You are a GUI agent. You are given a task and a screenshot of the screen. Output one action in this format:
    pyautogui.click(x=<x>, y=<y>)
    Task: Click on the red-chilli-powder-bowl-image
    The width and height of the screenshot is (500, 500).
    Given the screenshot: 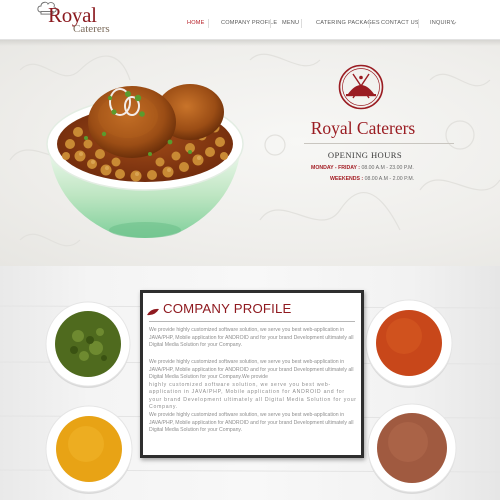 What is the action you would take?
    pyautogui.click(x=409, y=343)
    